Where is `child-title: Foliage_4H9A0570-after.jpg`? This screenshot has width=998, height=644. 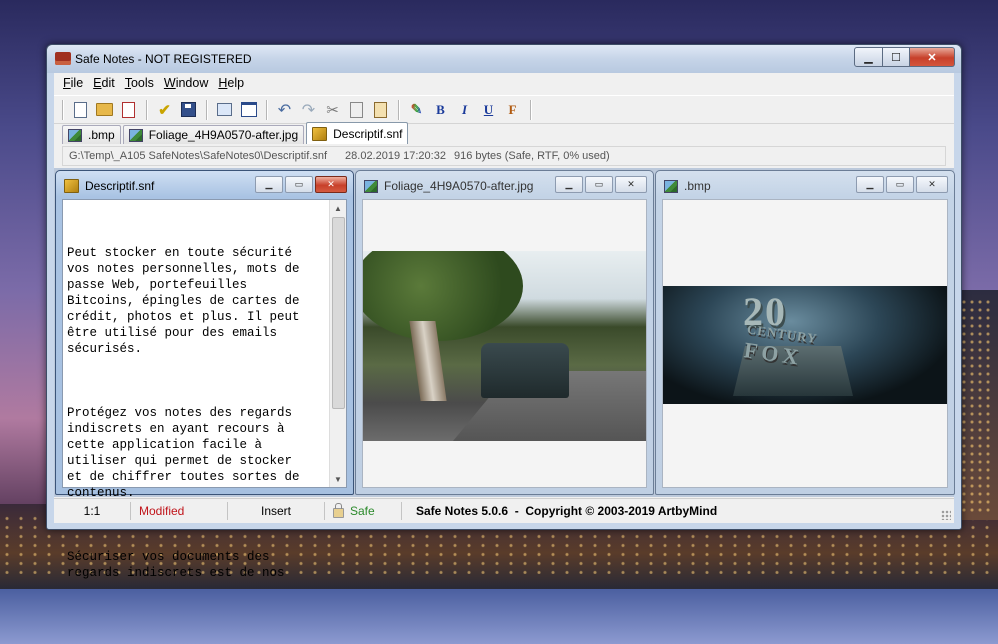
child-title: Foliage_4H9A0570-after.jpg is located at coordinates (448, 186).